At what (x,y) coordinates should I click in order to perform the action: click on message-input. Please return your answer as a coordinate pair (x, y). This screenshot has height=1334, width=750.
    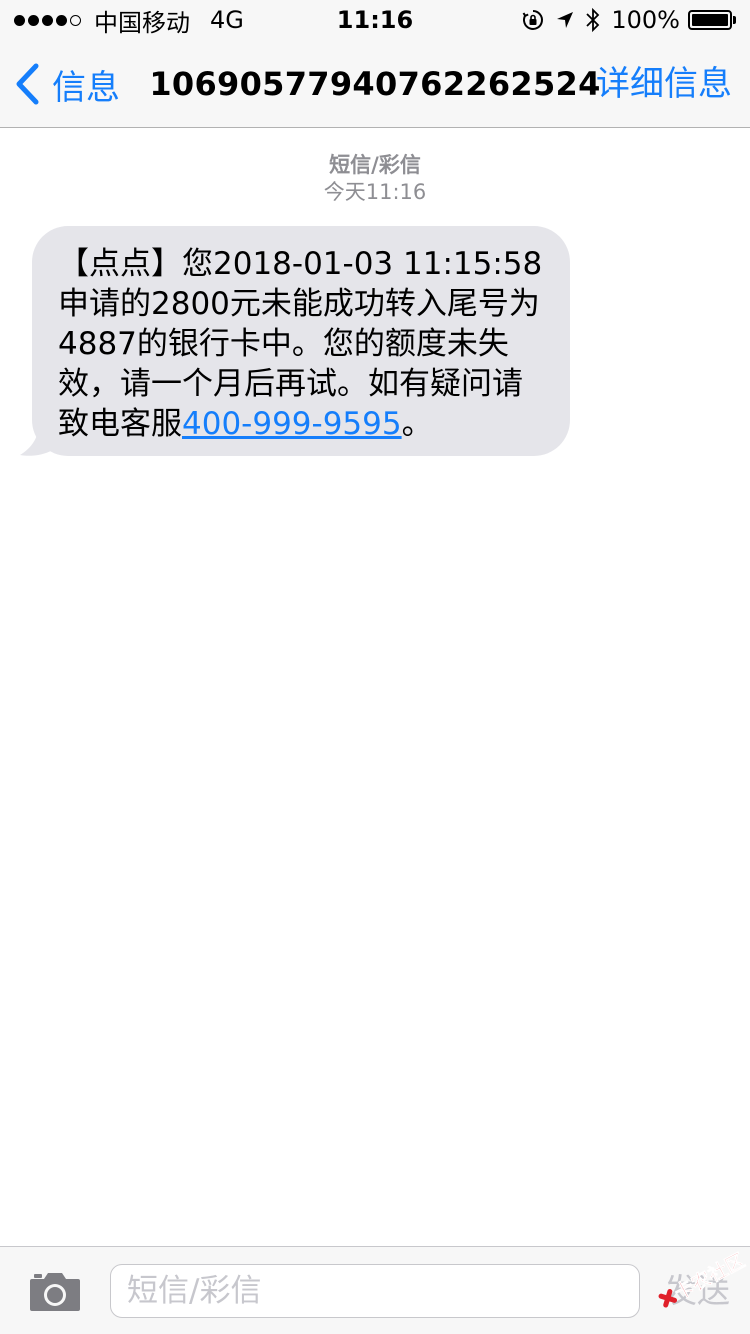
    Looking at the image, I should click on (375, 1291).